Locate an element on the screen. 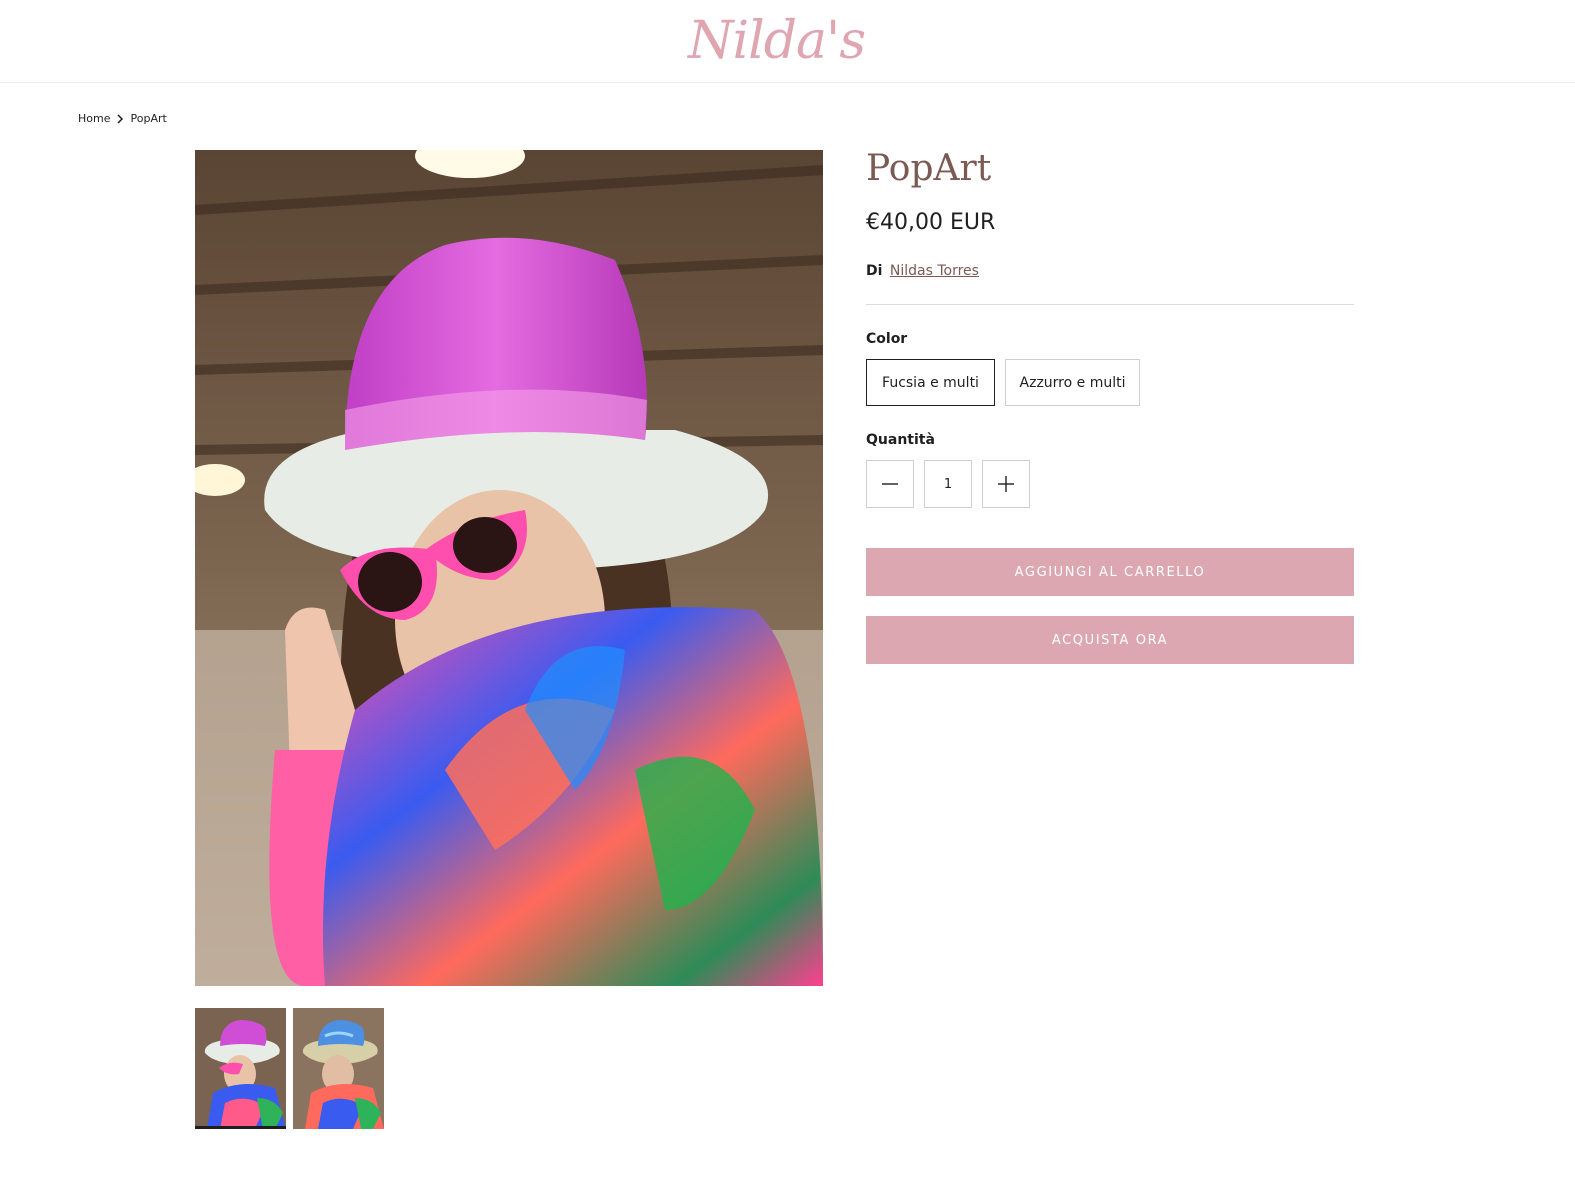 This screenshot has width=1575, height=1182. quantity-label: Quantità is located at coordinates (900, 440).